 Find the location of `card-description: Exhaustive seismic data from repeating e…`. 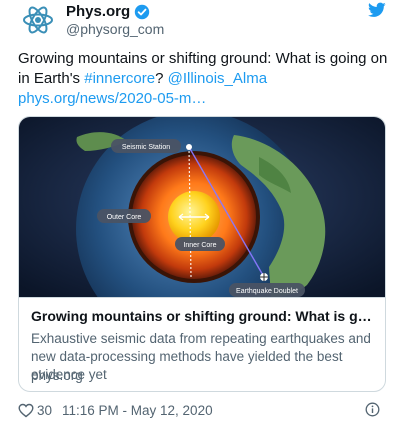

card-description: Exhaustive seismic data from repeating e… is located at coordinates (201, 356).